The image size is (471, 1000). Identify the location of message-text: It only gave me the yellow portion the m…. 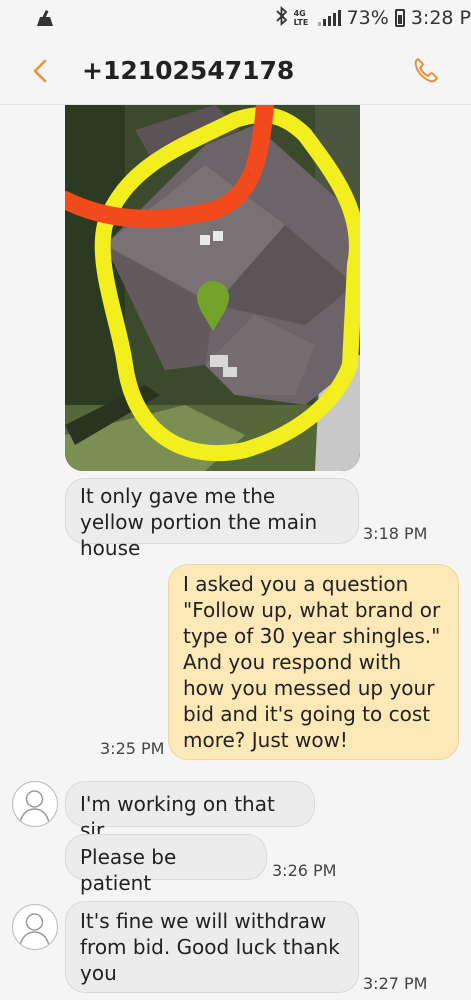
(199, 522).